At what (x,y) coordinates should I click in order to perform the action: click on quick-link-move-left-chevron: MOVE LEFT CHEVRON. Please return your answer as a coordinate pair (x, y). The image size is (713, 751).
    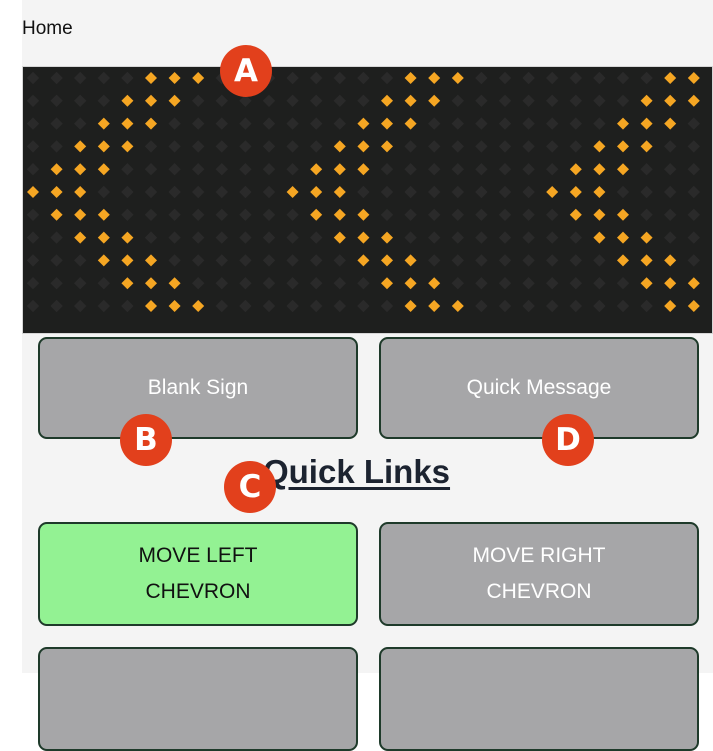
    Looking at the image, I should click on (198, 574).